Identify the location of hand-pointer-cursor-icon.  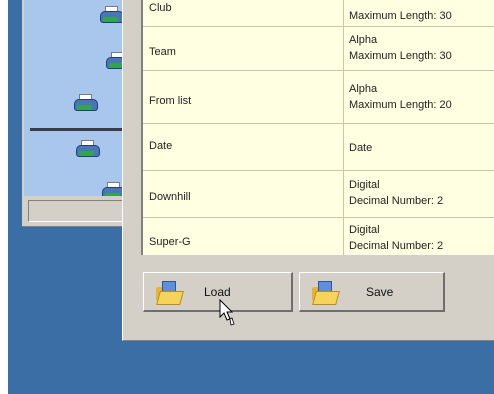
(227, 312).